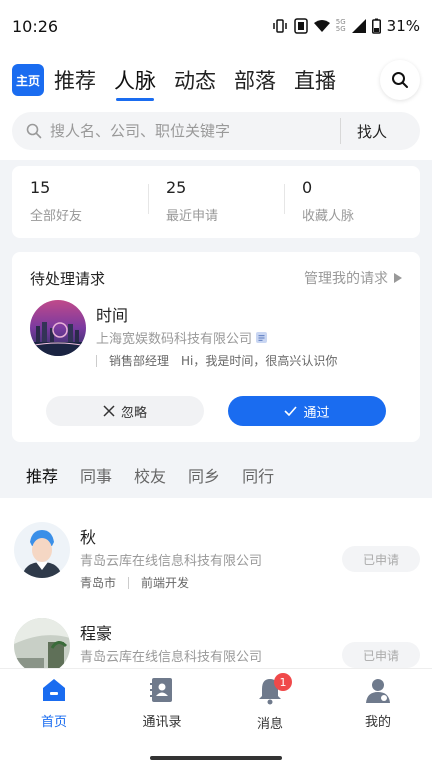 The width and height of the screenshot is (432, 768). Describe the element at coordinates (216, 643) in the screenshot. I see `list-item: 程豪 青岛云库在线信息科技有限公司 已申请` at that location.